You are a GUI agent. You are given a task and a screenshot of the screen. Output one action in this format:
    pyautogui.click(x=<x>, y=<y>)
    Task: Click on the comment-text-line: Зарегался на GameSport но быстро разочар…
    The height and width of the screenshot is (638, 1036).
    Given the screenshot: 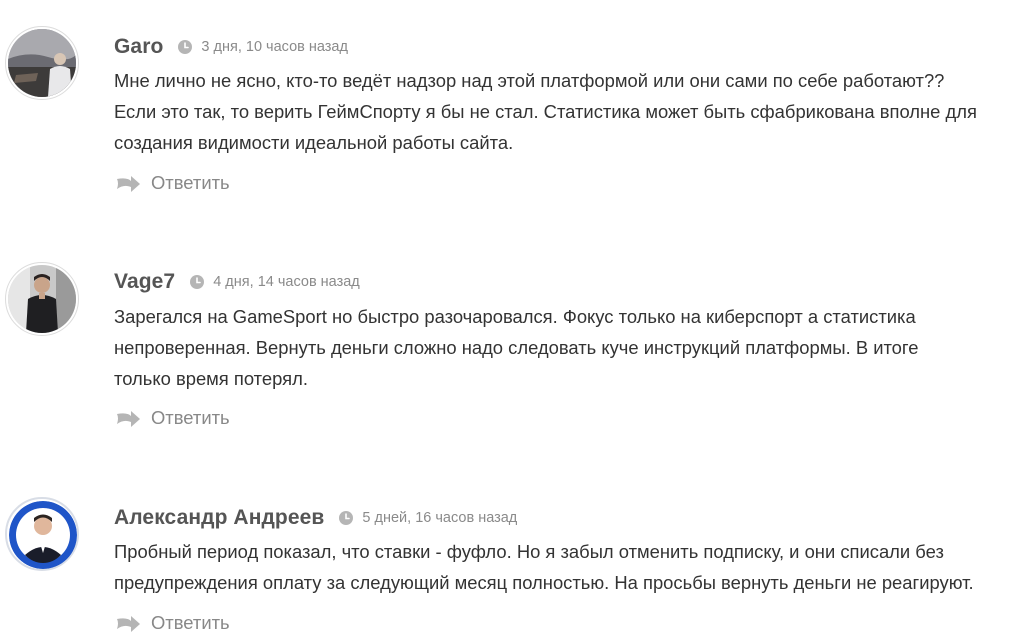 What is the action you would take?
    pyautogui.click(x=515, y=316)
    